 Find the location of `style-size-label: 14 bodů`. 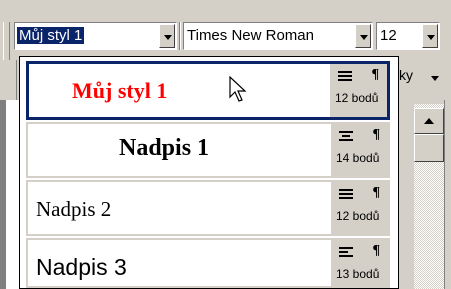

style-size-label: 14 bodů is located at coordinates (358, 158).